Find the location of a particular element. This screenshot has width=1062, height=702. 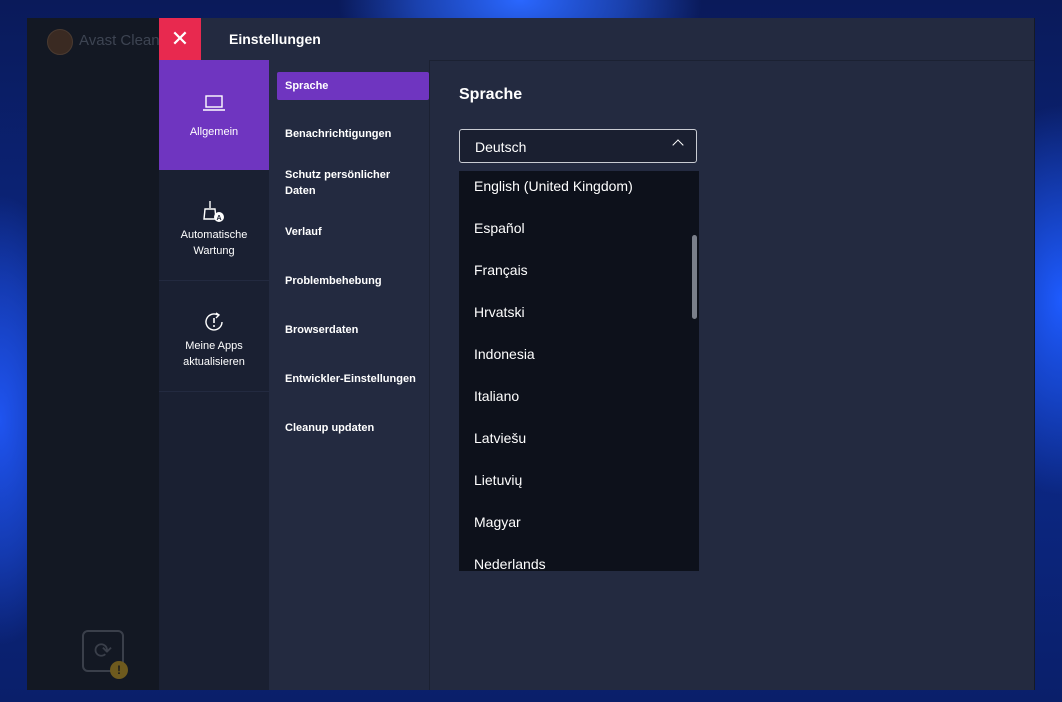

language-option: Nederlands is located at coordinates (510, 563).